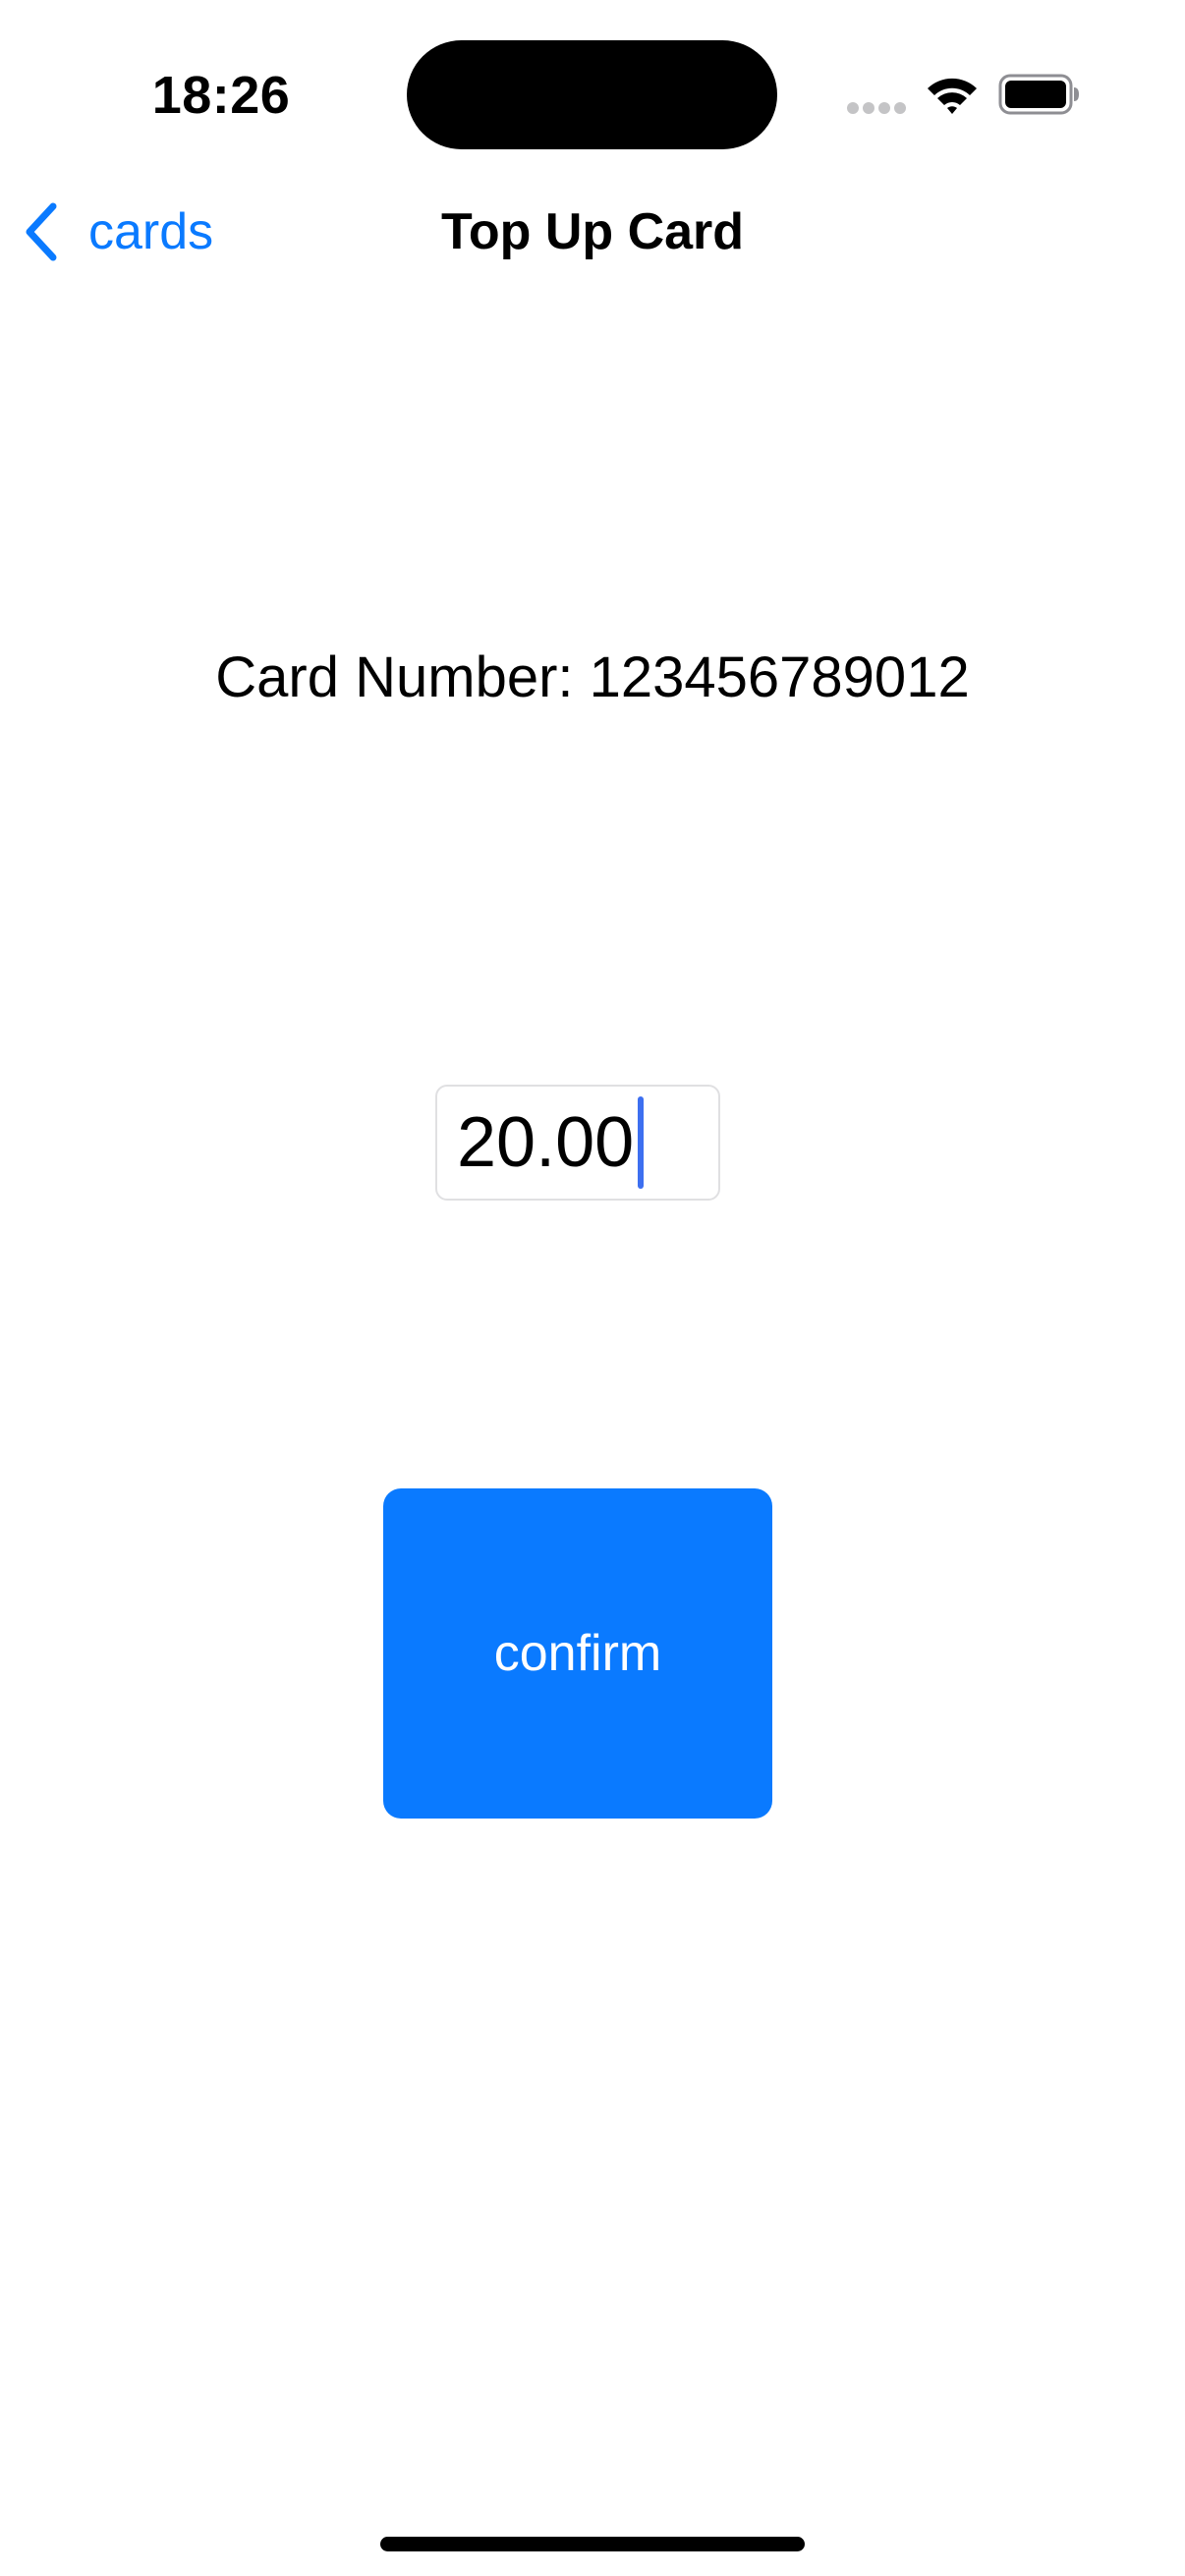 The height and width of the screenshot is (2576, 1185). I want to click on confirm-button-label: confirm, so click(577, 1653).